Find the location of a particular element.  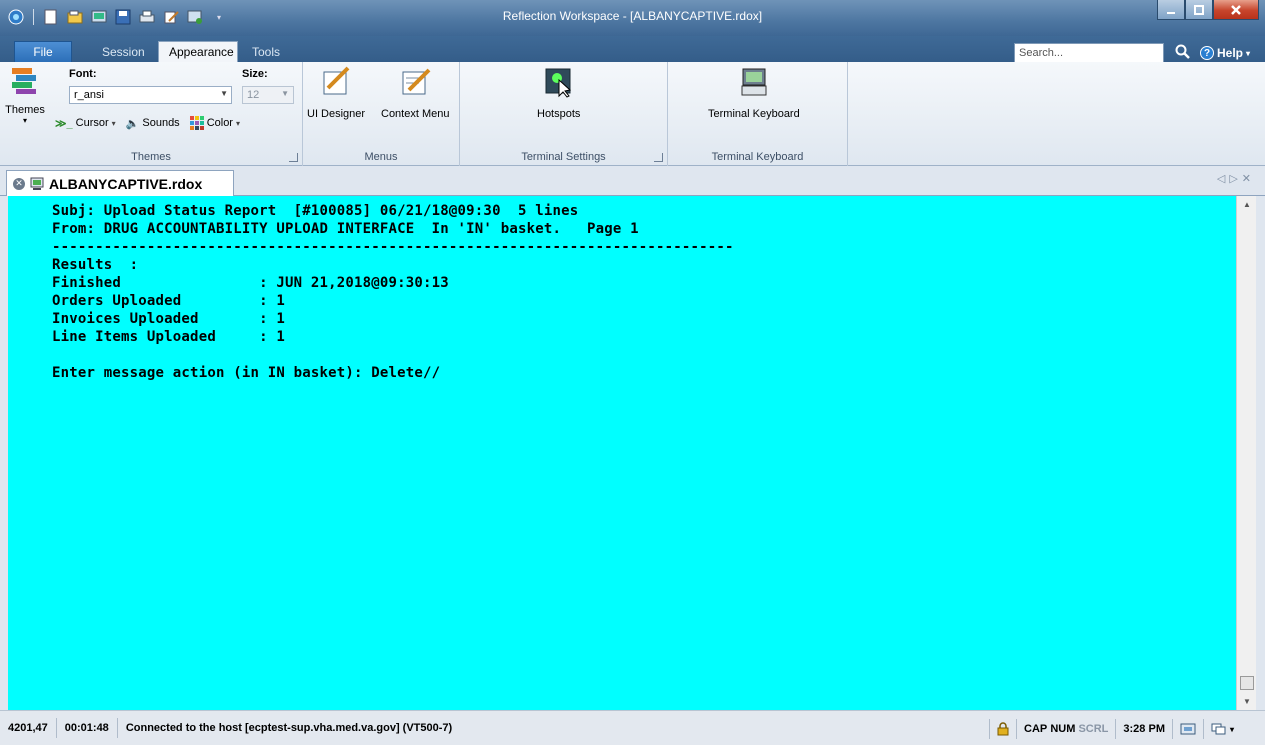

menus-group: UI Designer Context Menu Menus is located at coordinates (381, 114).